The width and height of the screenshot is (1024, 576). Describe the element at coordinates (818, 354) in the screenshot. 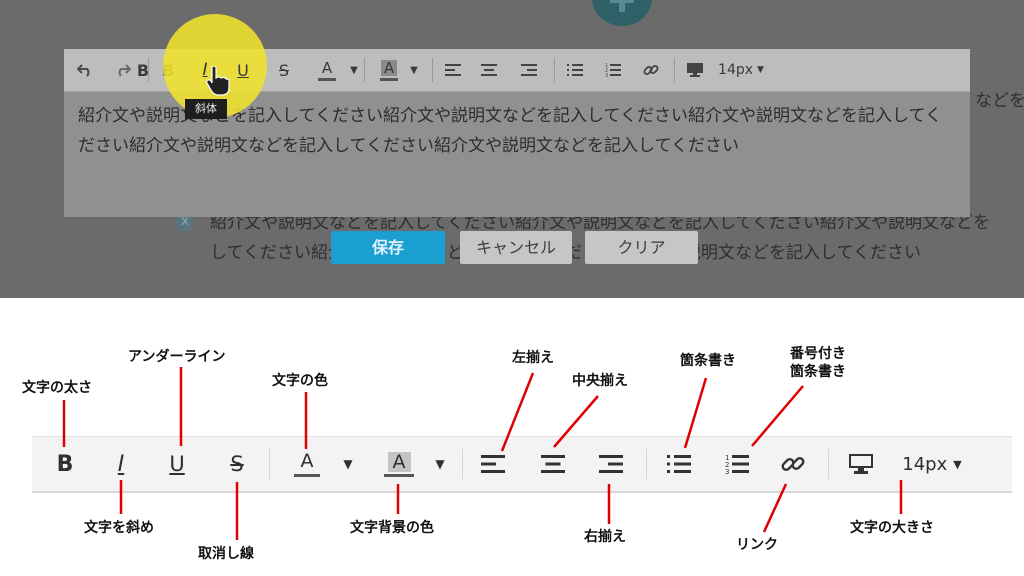

I see `label-numbered-list-line1: 番号付き` at that location.